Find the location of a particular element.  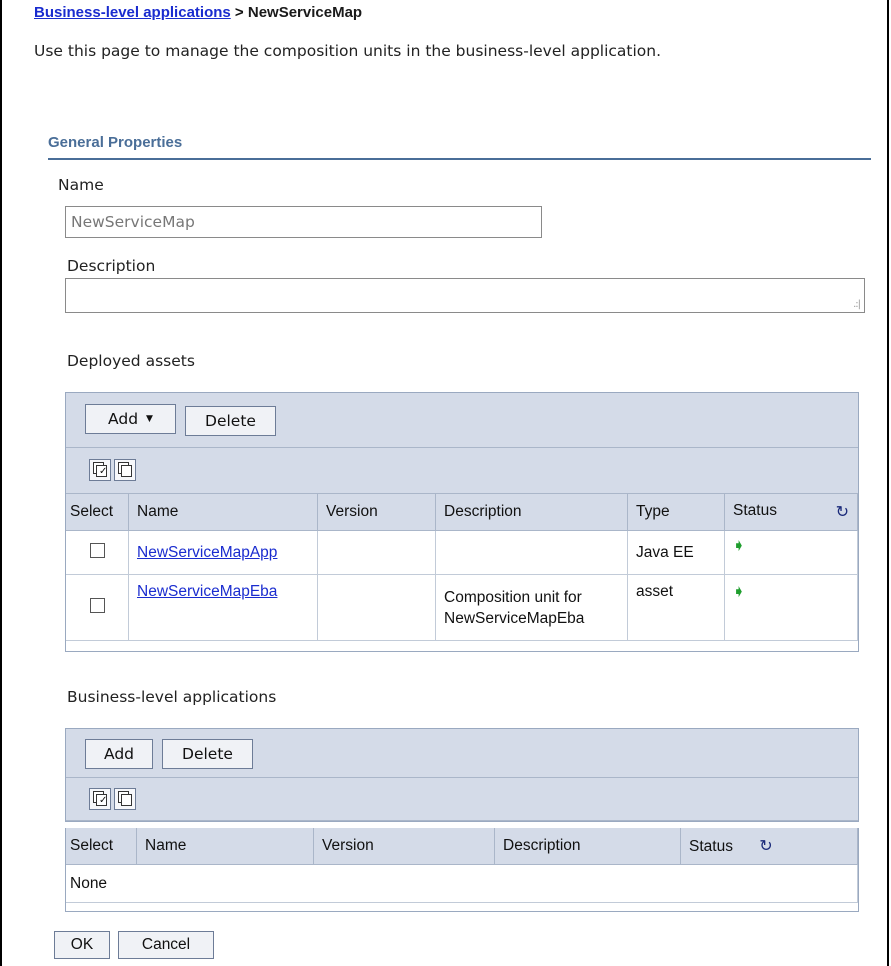

business-level-applications-title: Business-level applications is located at coordinates (172, 697).